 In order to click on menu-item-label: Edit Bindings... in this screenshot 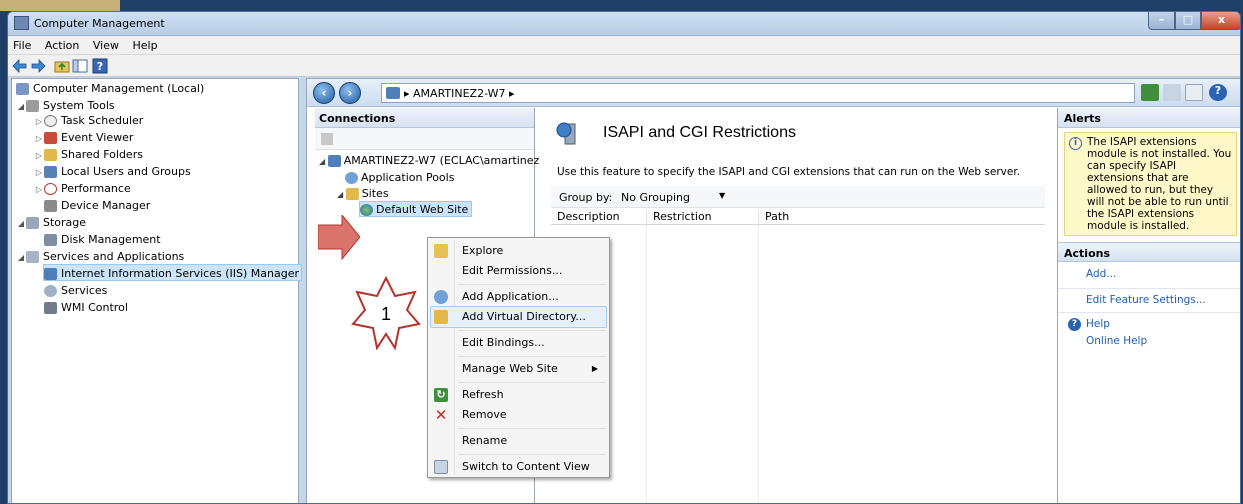, I will do `click(503, 342)`.